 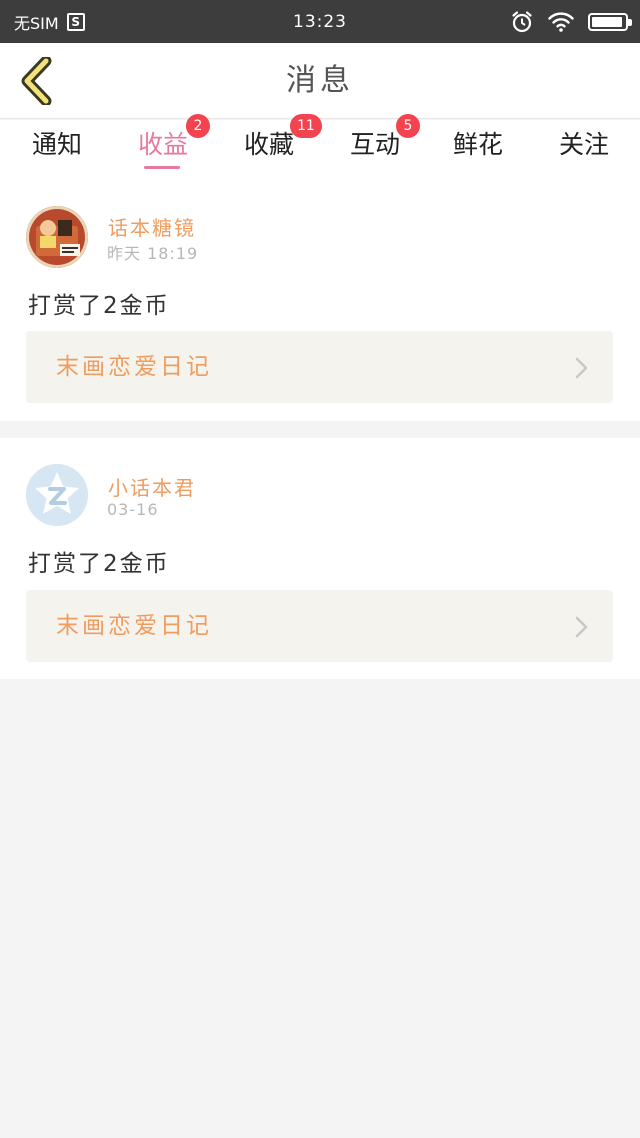 I want to click on status-right, so click(x=571, y=22).